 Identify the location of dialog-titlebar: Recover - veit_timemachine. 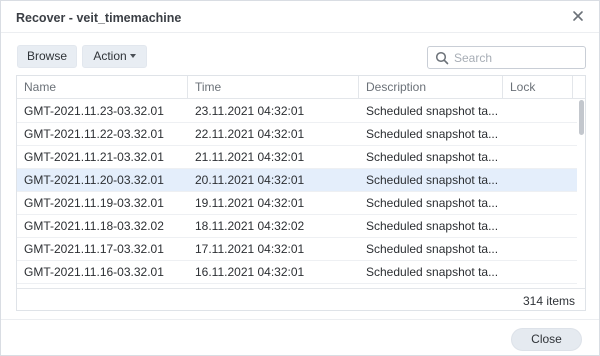
(300, 17).